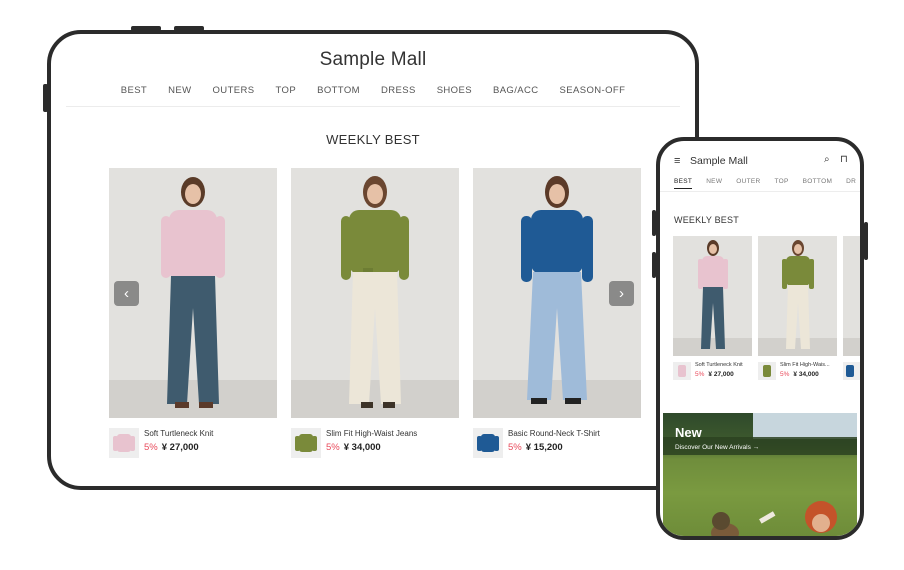  What do you see at coordinates (765, 183) in the screenshot?
I see `phone-nav: BEST NEW OUTER TOP BOTTOM DR` at bounding box center [765, 183].